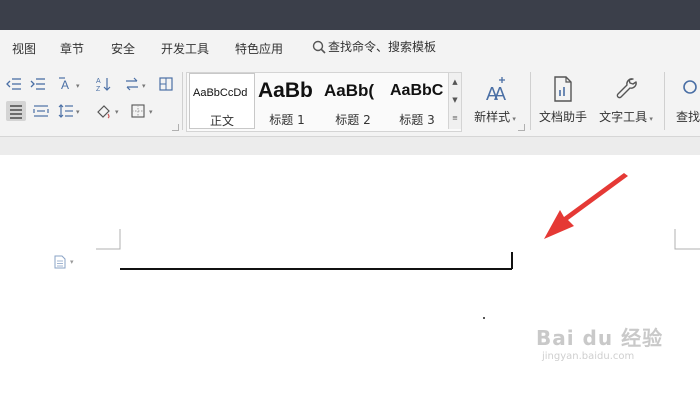 The width and height of the screenshot is (700, 400). I want to click on decrease-indent-icon, so click(14, 84).